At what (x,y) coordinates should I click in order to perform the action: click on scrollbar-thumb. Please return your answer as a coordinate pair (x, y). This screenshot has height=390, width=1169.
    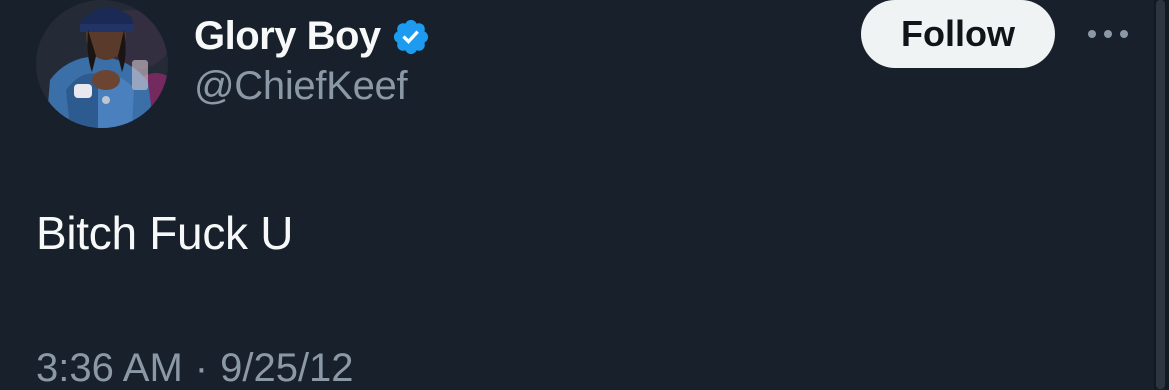
    Looking at the image, I should click on (1160, 194).